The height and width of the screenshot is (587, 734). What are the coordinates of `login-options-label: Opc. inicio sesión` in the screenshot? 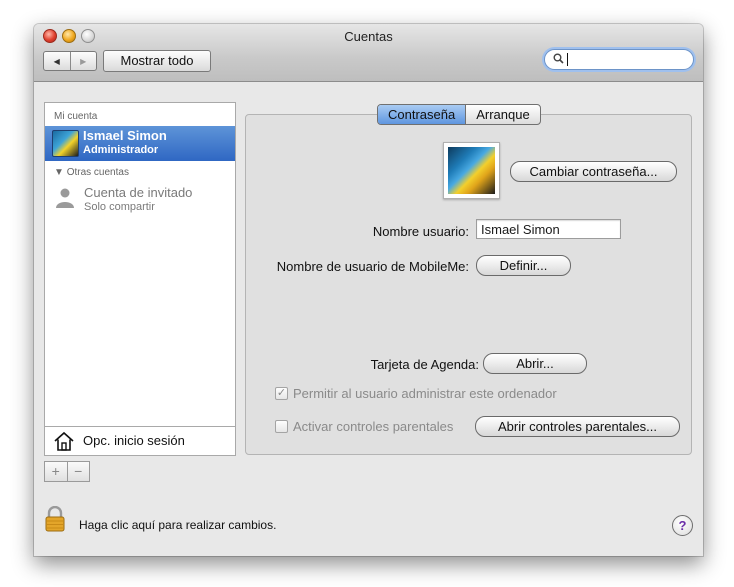 It's located at (134, 440).